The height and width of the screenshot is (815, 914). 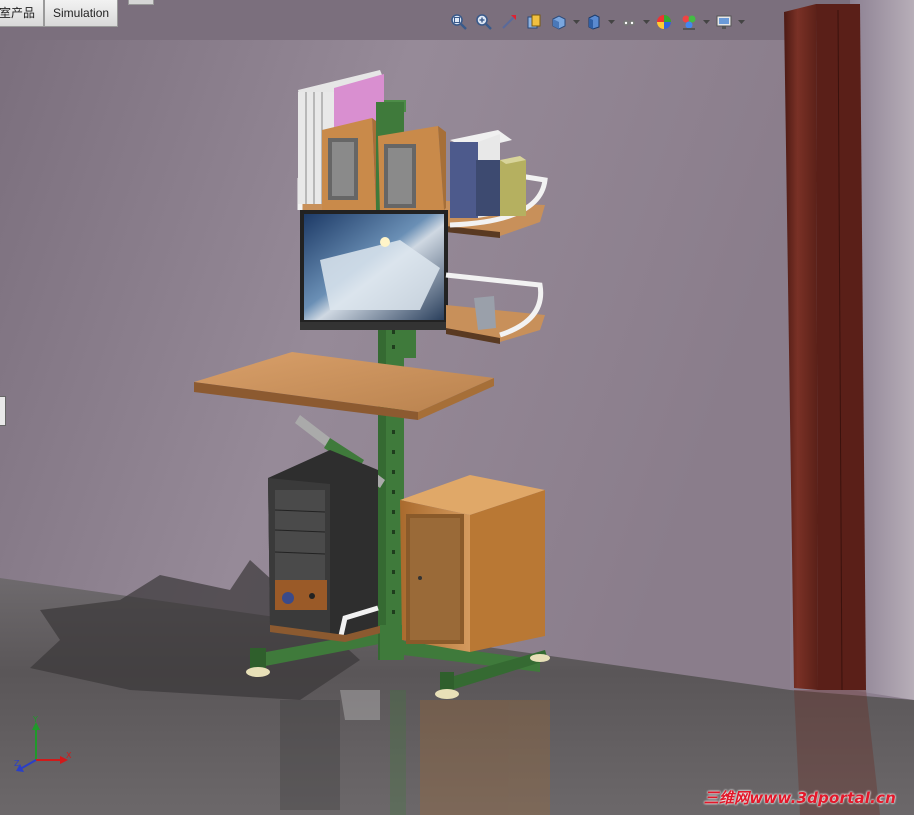 What do you see at coordinates (799, 798) in the screenshot?
I see `watermark: 三维网www.3dportal.cn` at bounding box center [799, 798].